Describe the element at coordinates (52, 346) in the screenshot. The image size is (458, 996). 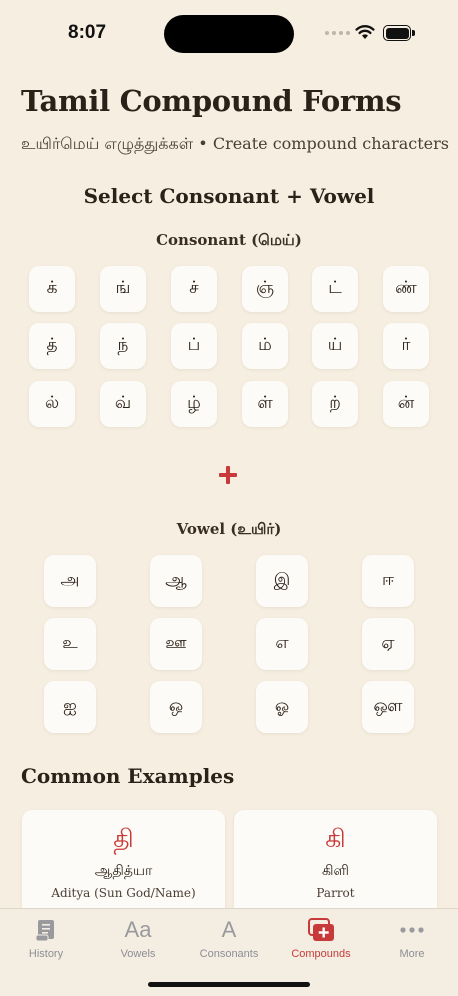
I see `consonant-tile: த்` at that location.